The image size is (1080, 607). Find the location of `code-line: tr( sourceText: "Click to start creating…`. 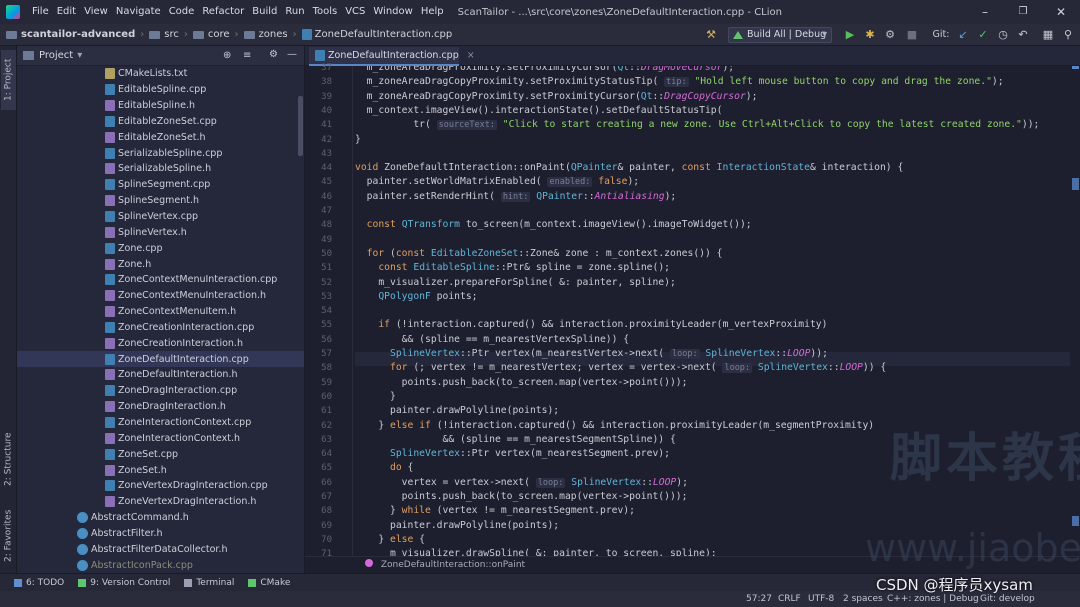

code-line: tr( sourceText: "Click to start creating… is located at coordinates (697, 125).